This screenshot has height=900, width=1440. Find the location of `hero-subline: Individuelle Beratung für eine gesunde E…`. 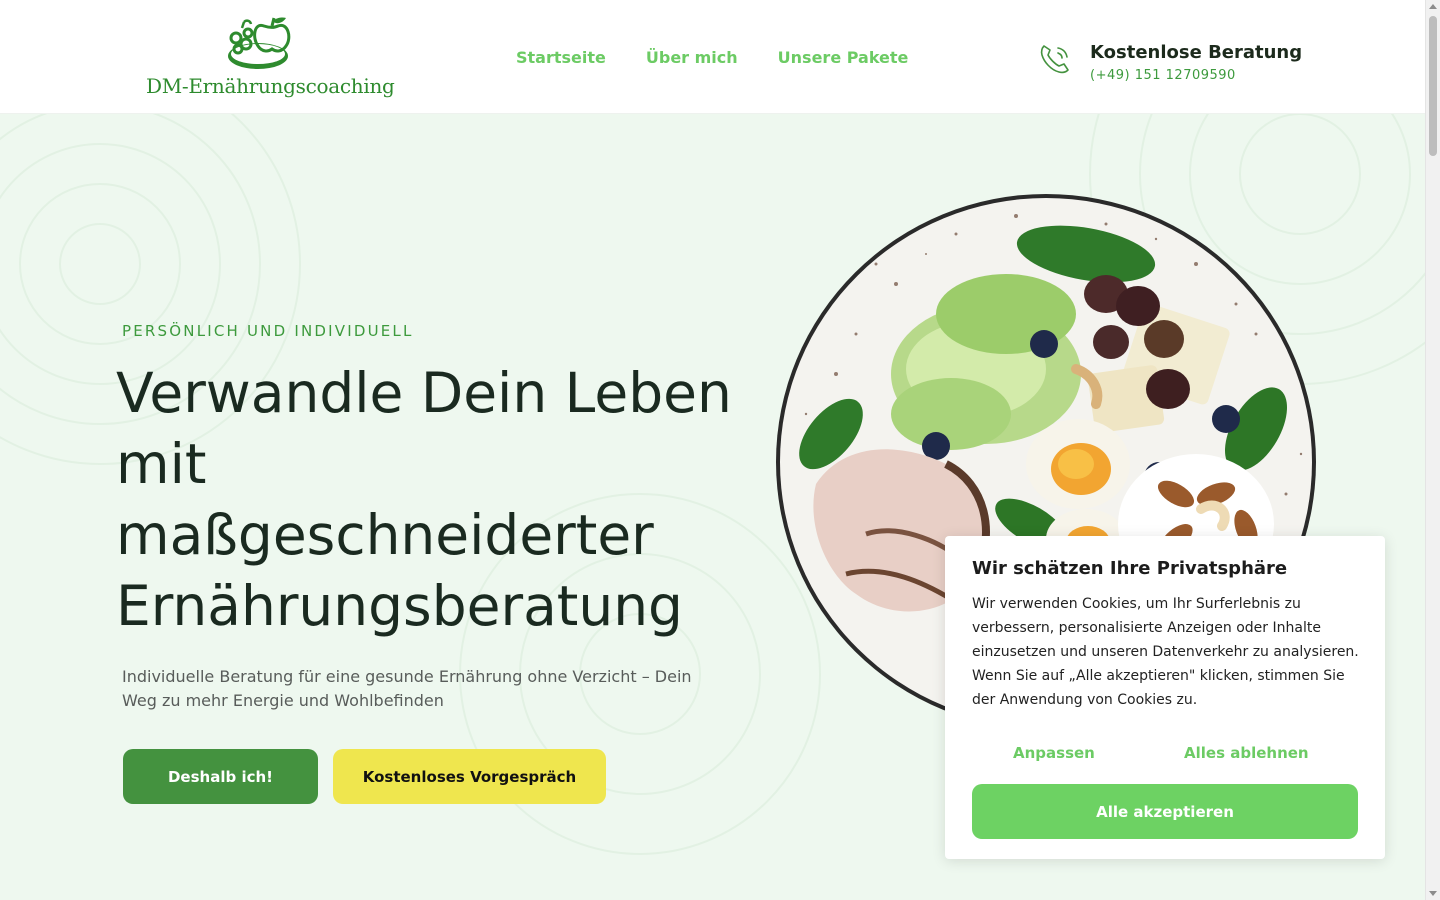

hero-subline: Individuelle Beratung für eine gesunde E… is located at coordinates (407, 688).